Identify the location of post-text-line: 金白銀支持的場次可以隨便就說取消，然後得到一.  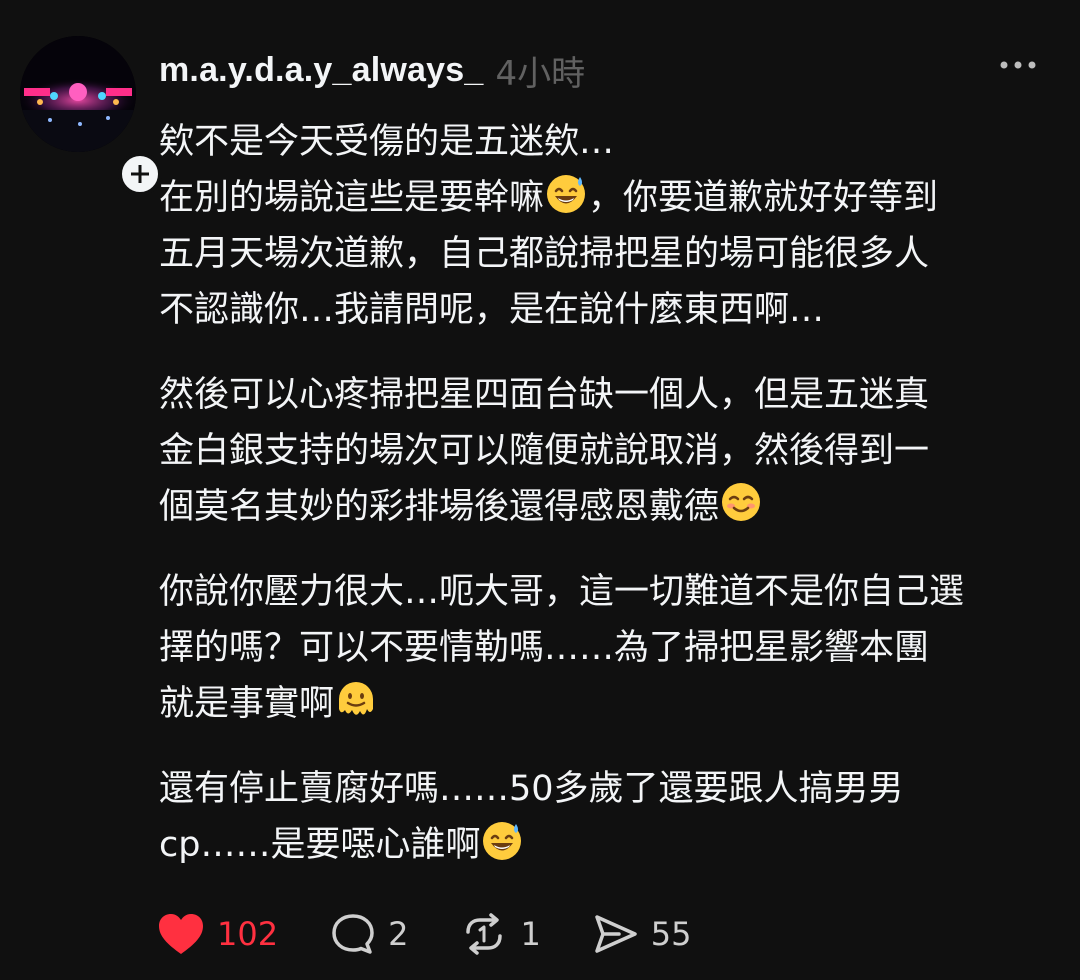
(544, 451).